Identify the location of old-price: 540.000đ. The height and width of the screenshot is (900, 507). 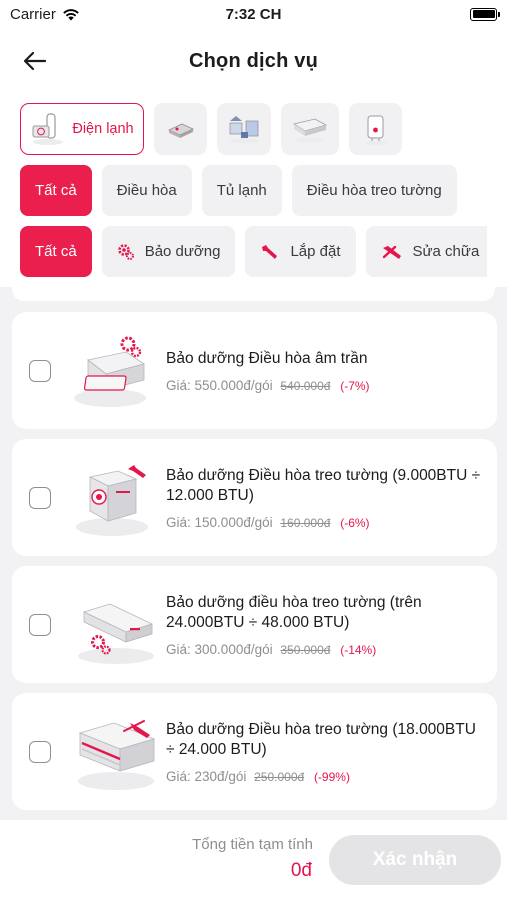
(305, 385).